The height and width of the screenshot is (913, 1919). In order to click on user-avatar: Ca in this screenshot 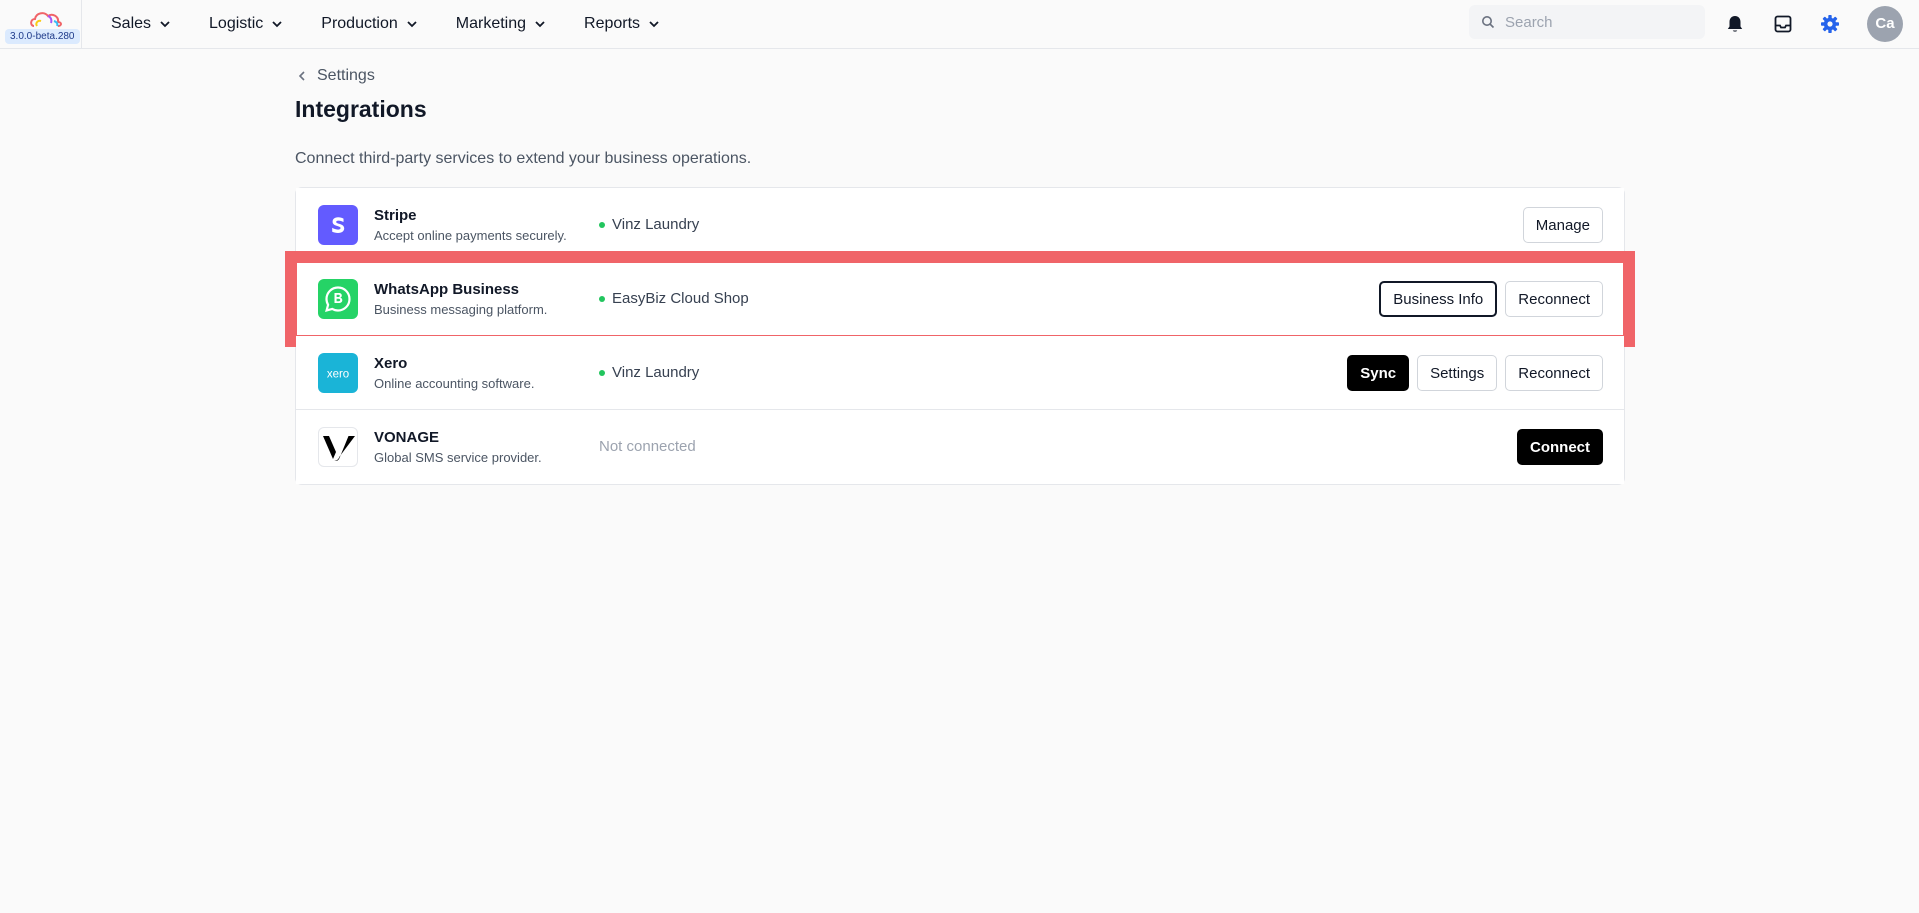, I will do `click(1885, 24)`.